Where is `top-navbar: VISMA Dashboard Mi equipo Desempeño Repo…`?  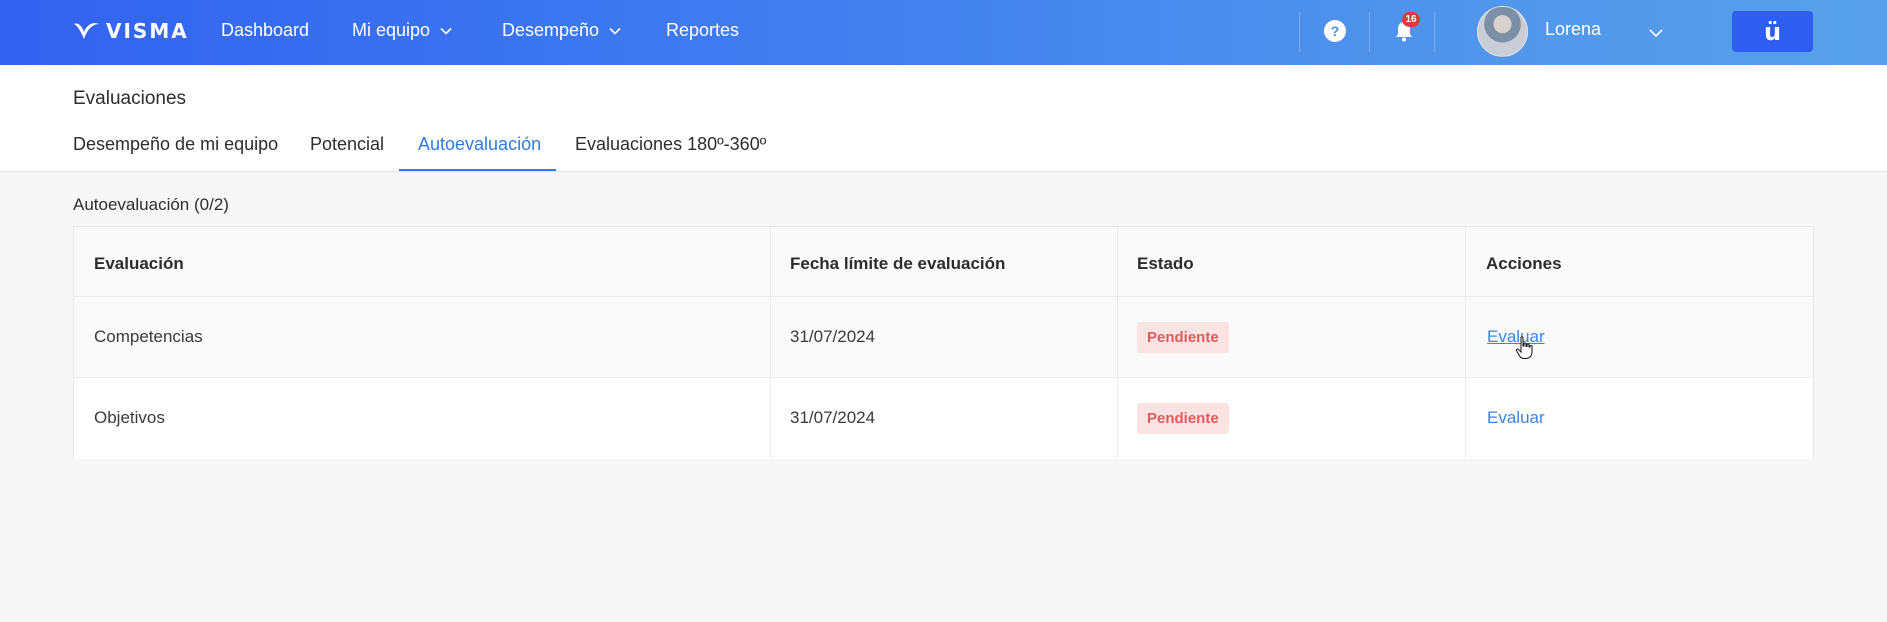 top-navbar: VISMA Dashboard Mi equipo Desempeño Repo… is located at coordinates (943, 32).